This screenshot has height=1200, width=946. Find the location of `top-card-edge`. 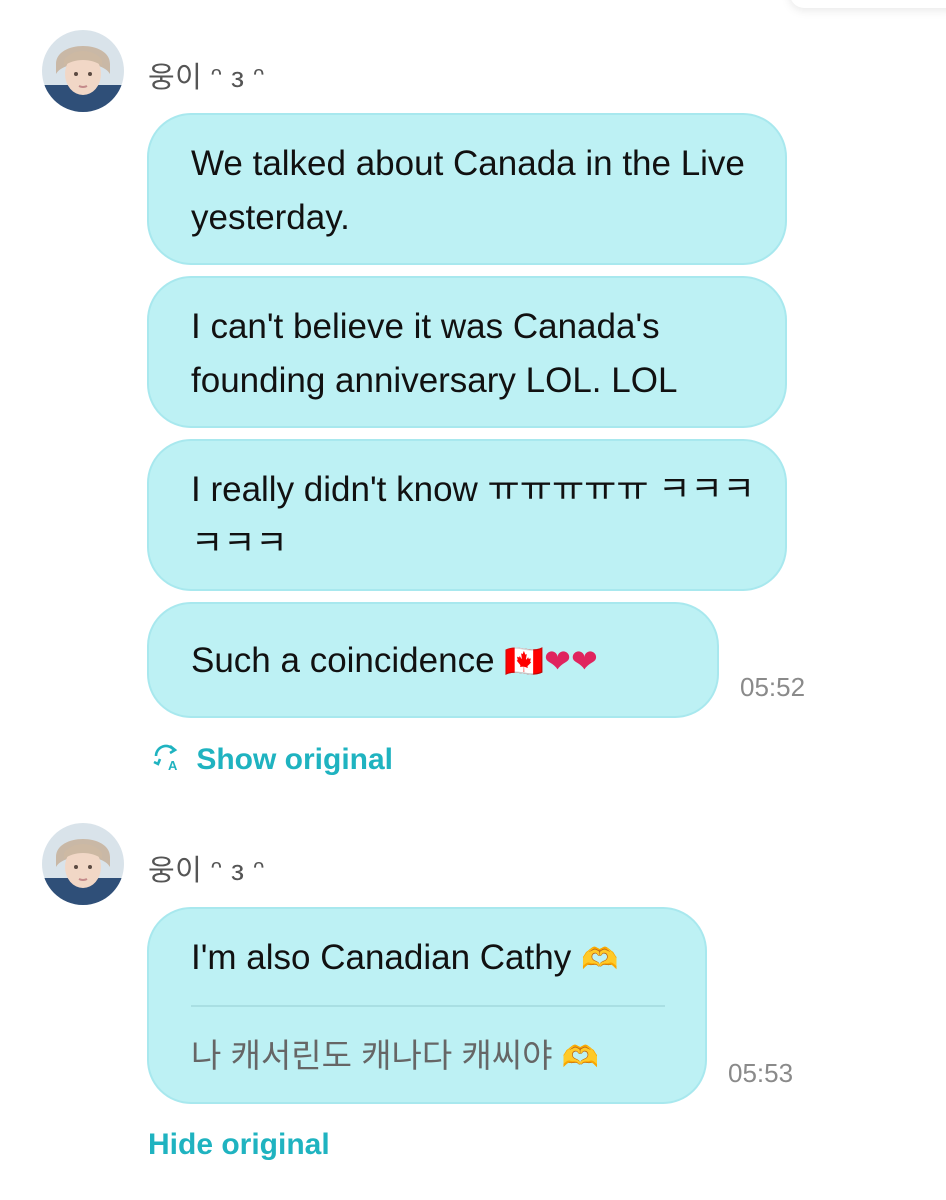

top-card-edge is located at coordinates (868, 4).